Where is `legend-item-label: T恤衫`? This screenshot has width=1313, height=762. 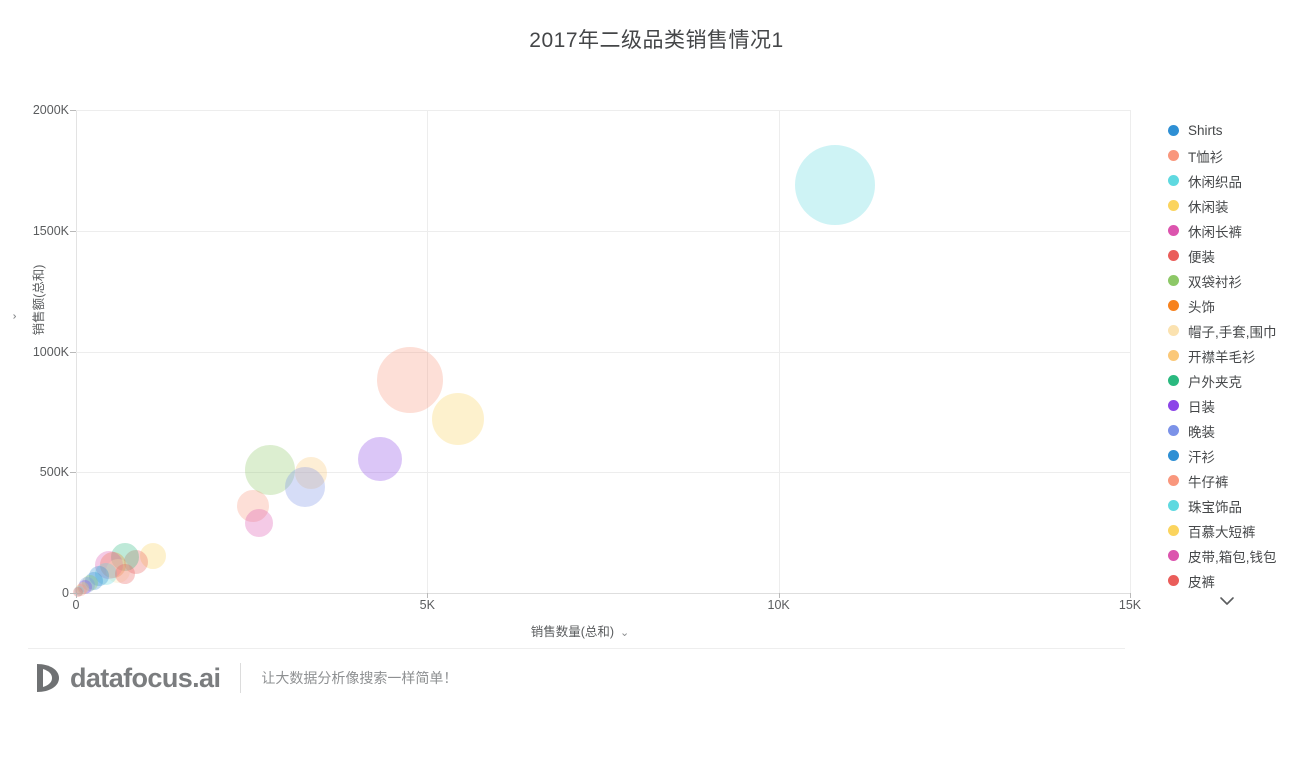 legend-item-label: T恤衫 is located at coordinates (1206, 157).